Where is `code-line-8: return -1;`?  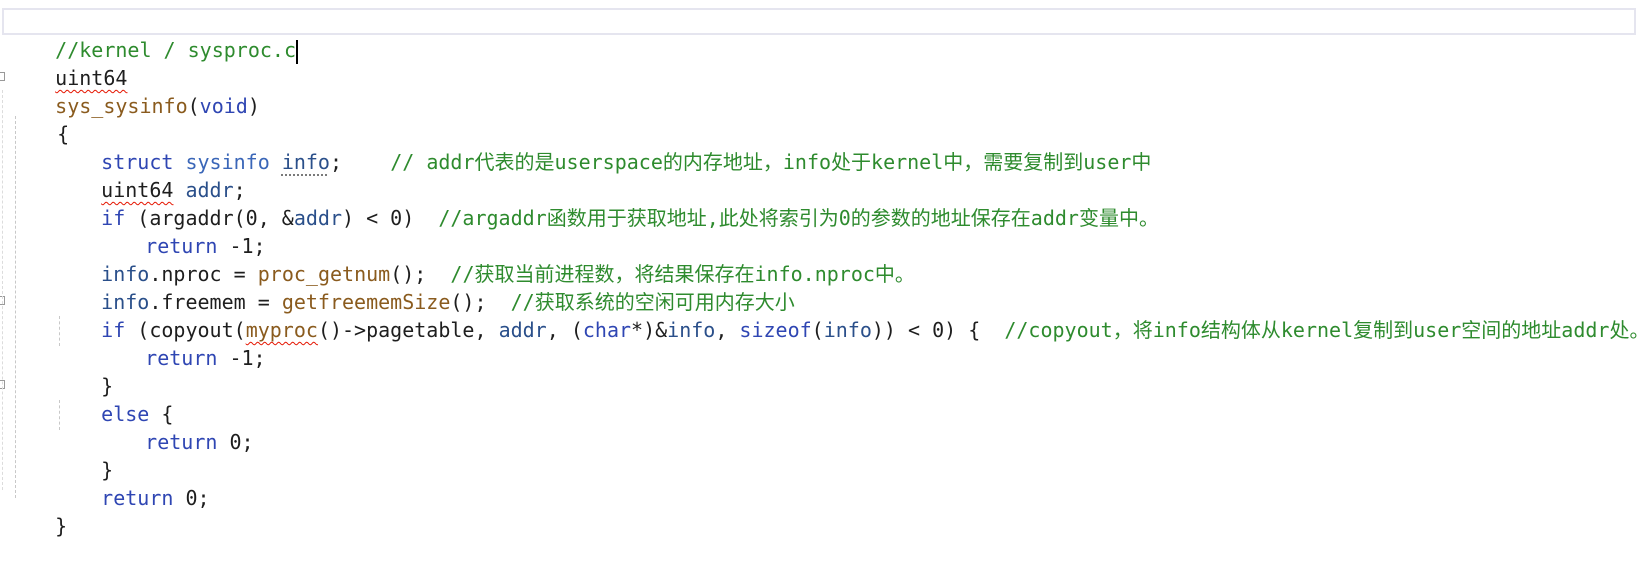
code-line-8: return -1; is located at coordinates (181, 231).